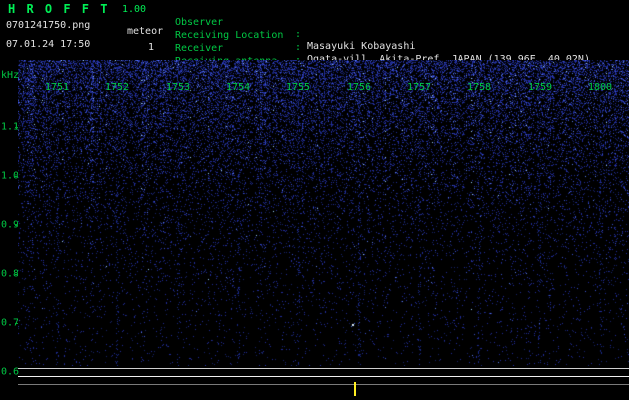 Image resolution: width=629 pixels, height=400 pixels. What do you see at coordinates (600, 87) in the screenshot?
I see `x-tick-label: 1800` at bounding box center [600, 87].